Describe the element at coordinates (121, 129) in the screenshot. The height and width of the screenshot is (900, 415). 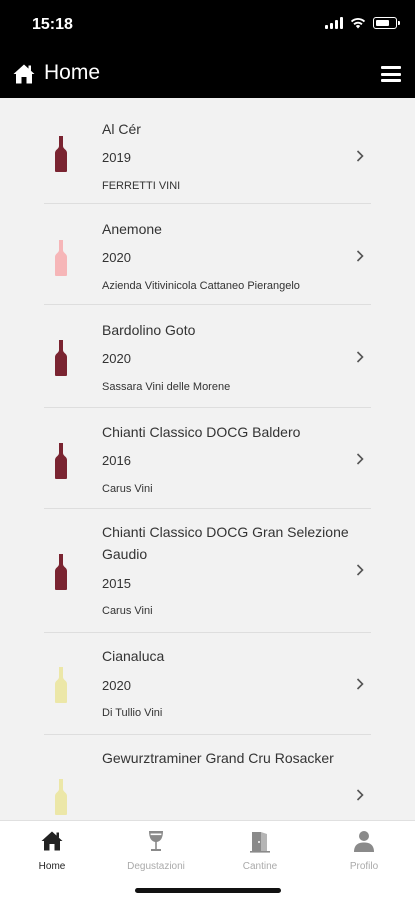
I see `wine-name: Al Cér` at that location.